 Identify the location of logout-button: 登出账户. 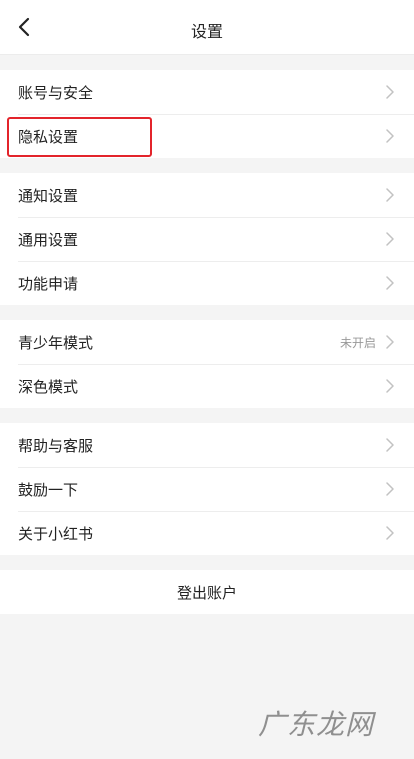
(207, 592).